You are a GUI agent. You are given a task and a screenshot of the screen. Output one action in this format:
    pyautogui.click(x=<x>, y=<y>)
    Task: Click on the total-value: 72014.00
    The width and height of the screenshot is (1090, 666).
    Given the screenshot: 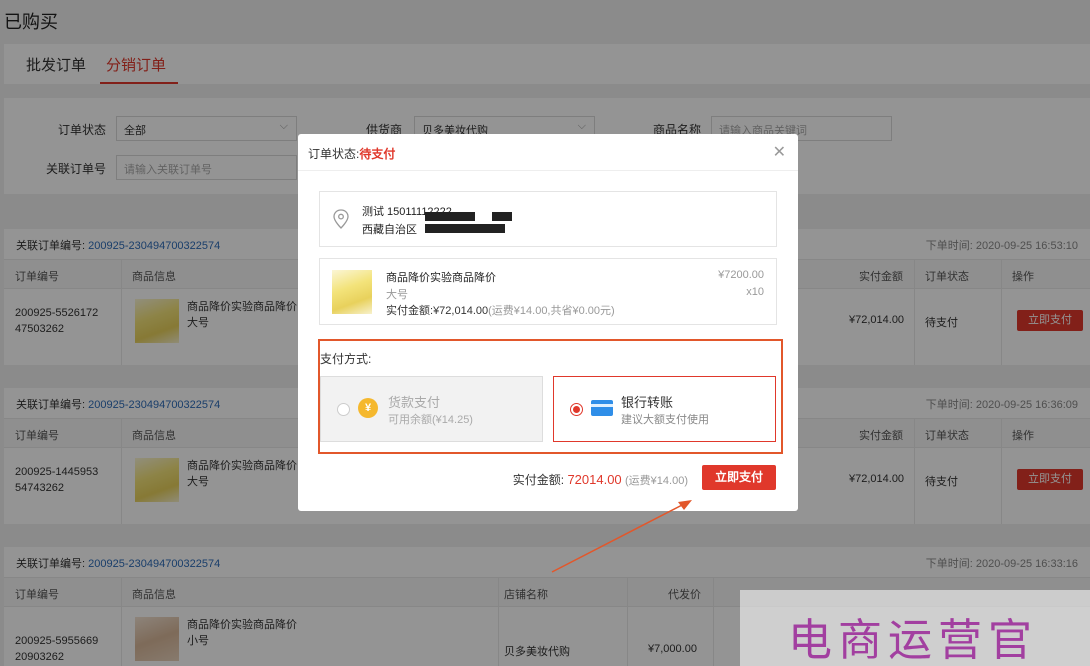 What is the action you would take?
    pyautogui.click(x=594, y=479)
    